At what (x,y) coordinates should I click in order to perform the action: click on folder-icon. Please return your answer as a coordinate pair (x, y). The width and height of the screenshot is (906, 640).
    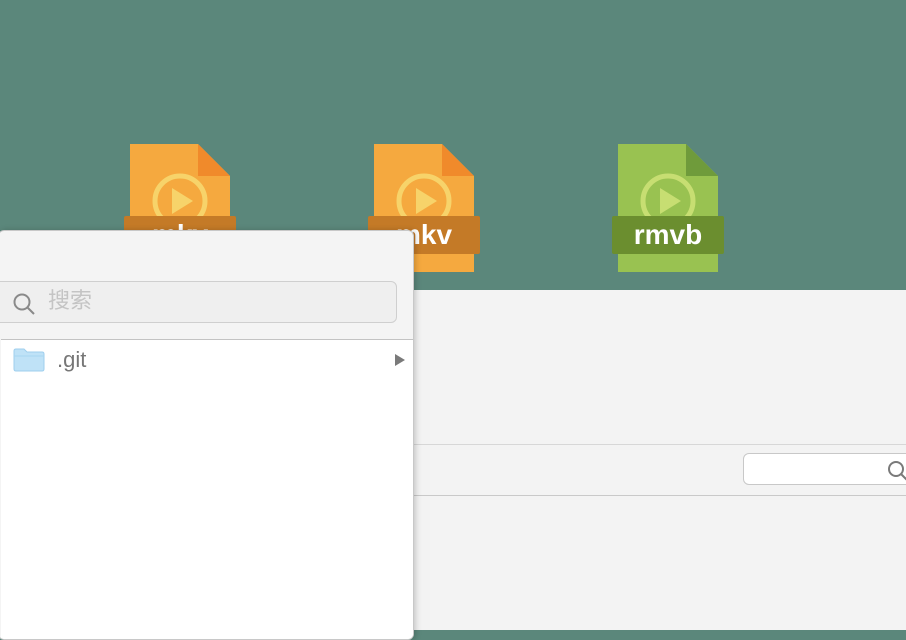
    Looking at the image, I should click on (29, 362).